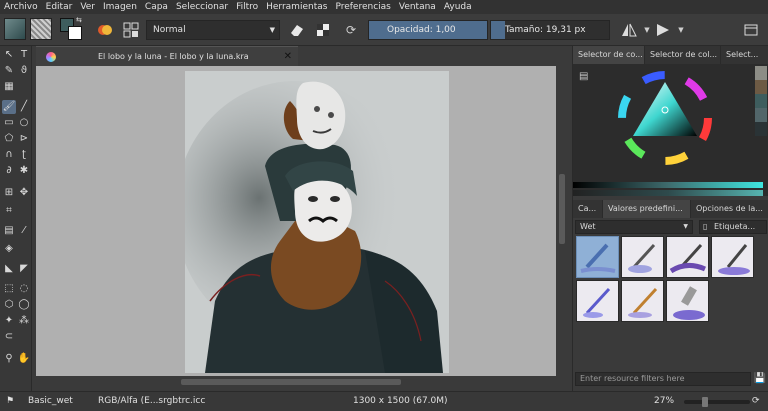 The image size is (768, 411). Describe the element at coordinates (751, 30) in the screenshot. I see `workspace-icon` at that location.